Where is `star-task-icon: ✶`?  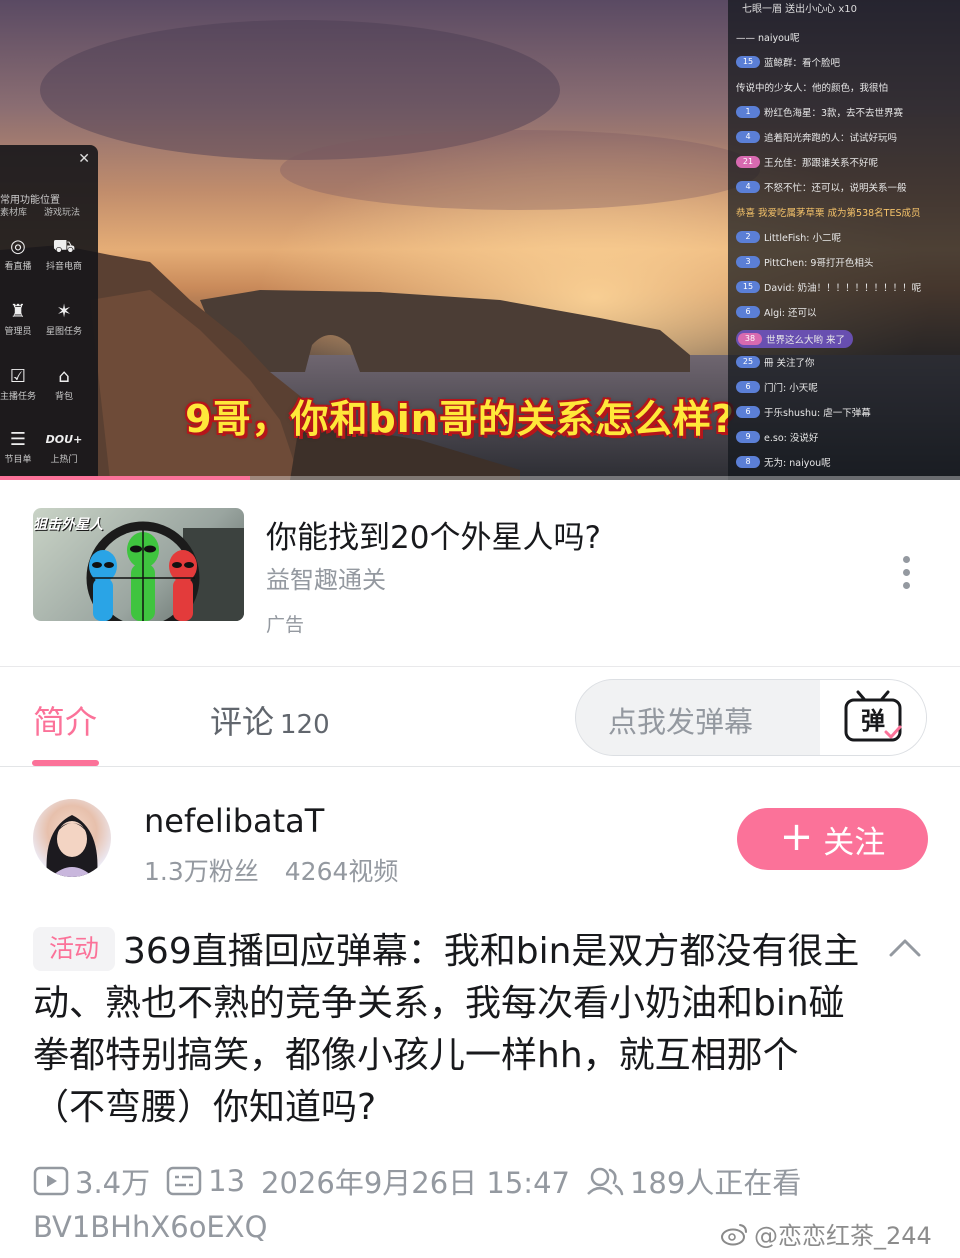
star-task-icon: ✶ is located at coordinates (64, 311).